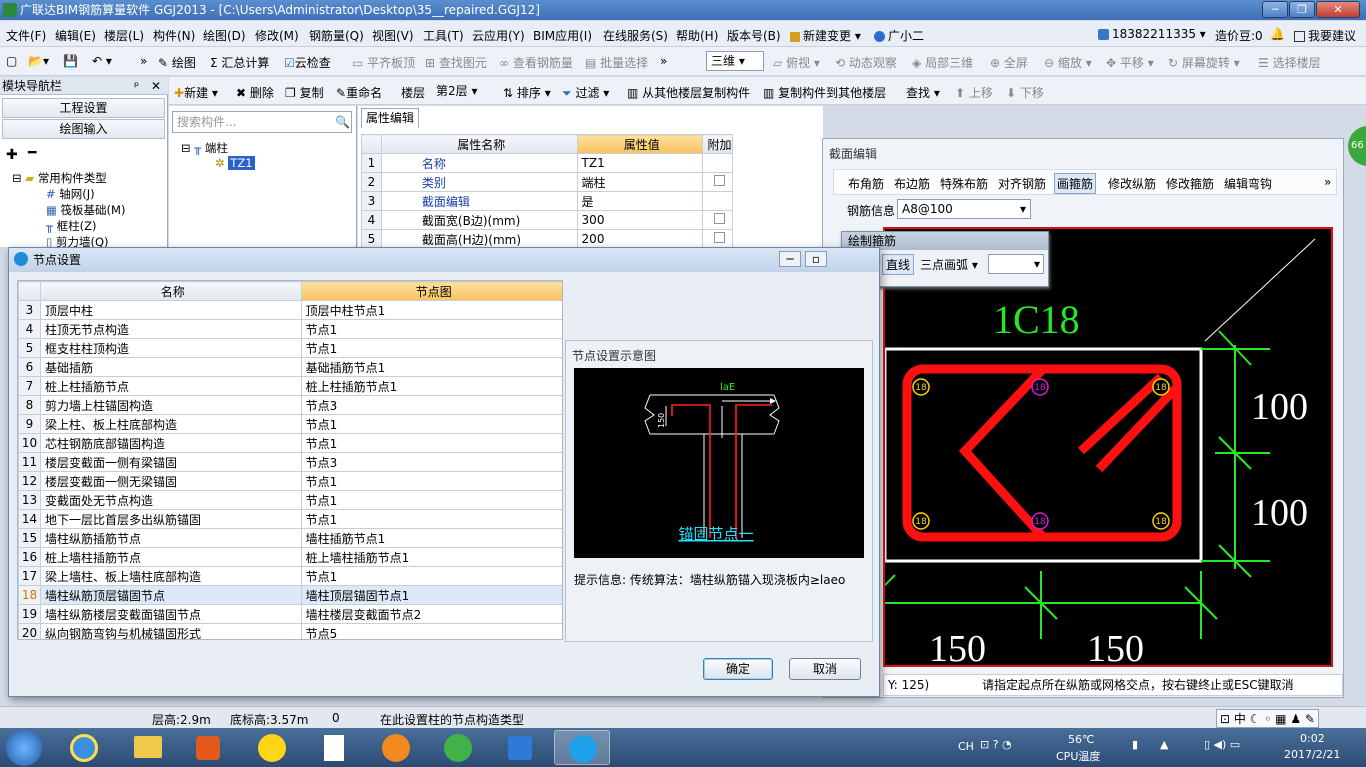 The image size is (1366, 767). What do you see at coordinates (697, 35) in the screenshot?
I see `menu-help: 帮助(H)` at bounding box center [697, 35].